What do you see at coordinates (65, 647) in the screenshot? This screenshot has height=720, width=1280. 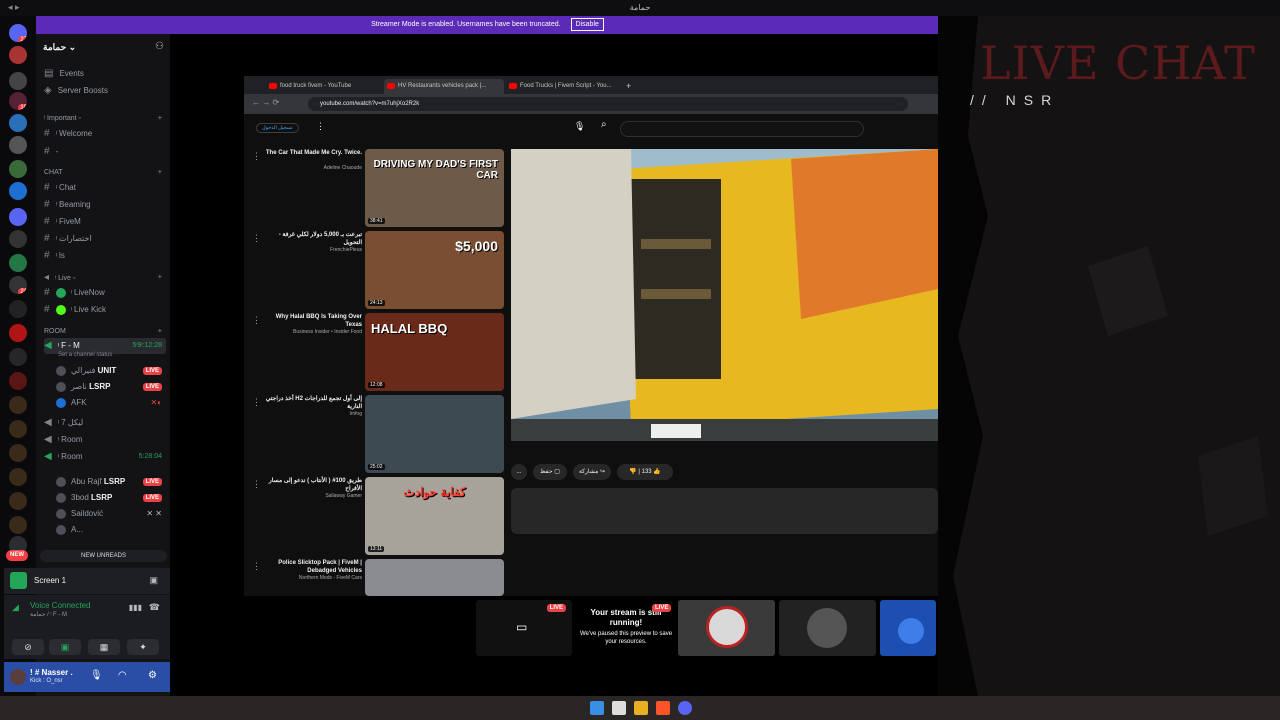 I see `share-screen-icon: ▣` at bounding box center [65, 647].